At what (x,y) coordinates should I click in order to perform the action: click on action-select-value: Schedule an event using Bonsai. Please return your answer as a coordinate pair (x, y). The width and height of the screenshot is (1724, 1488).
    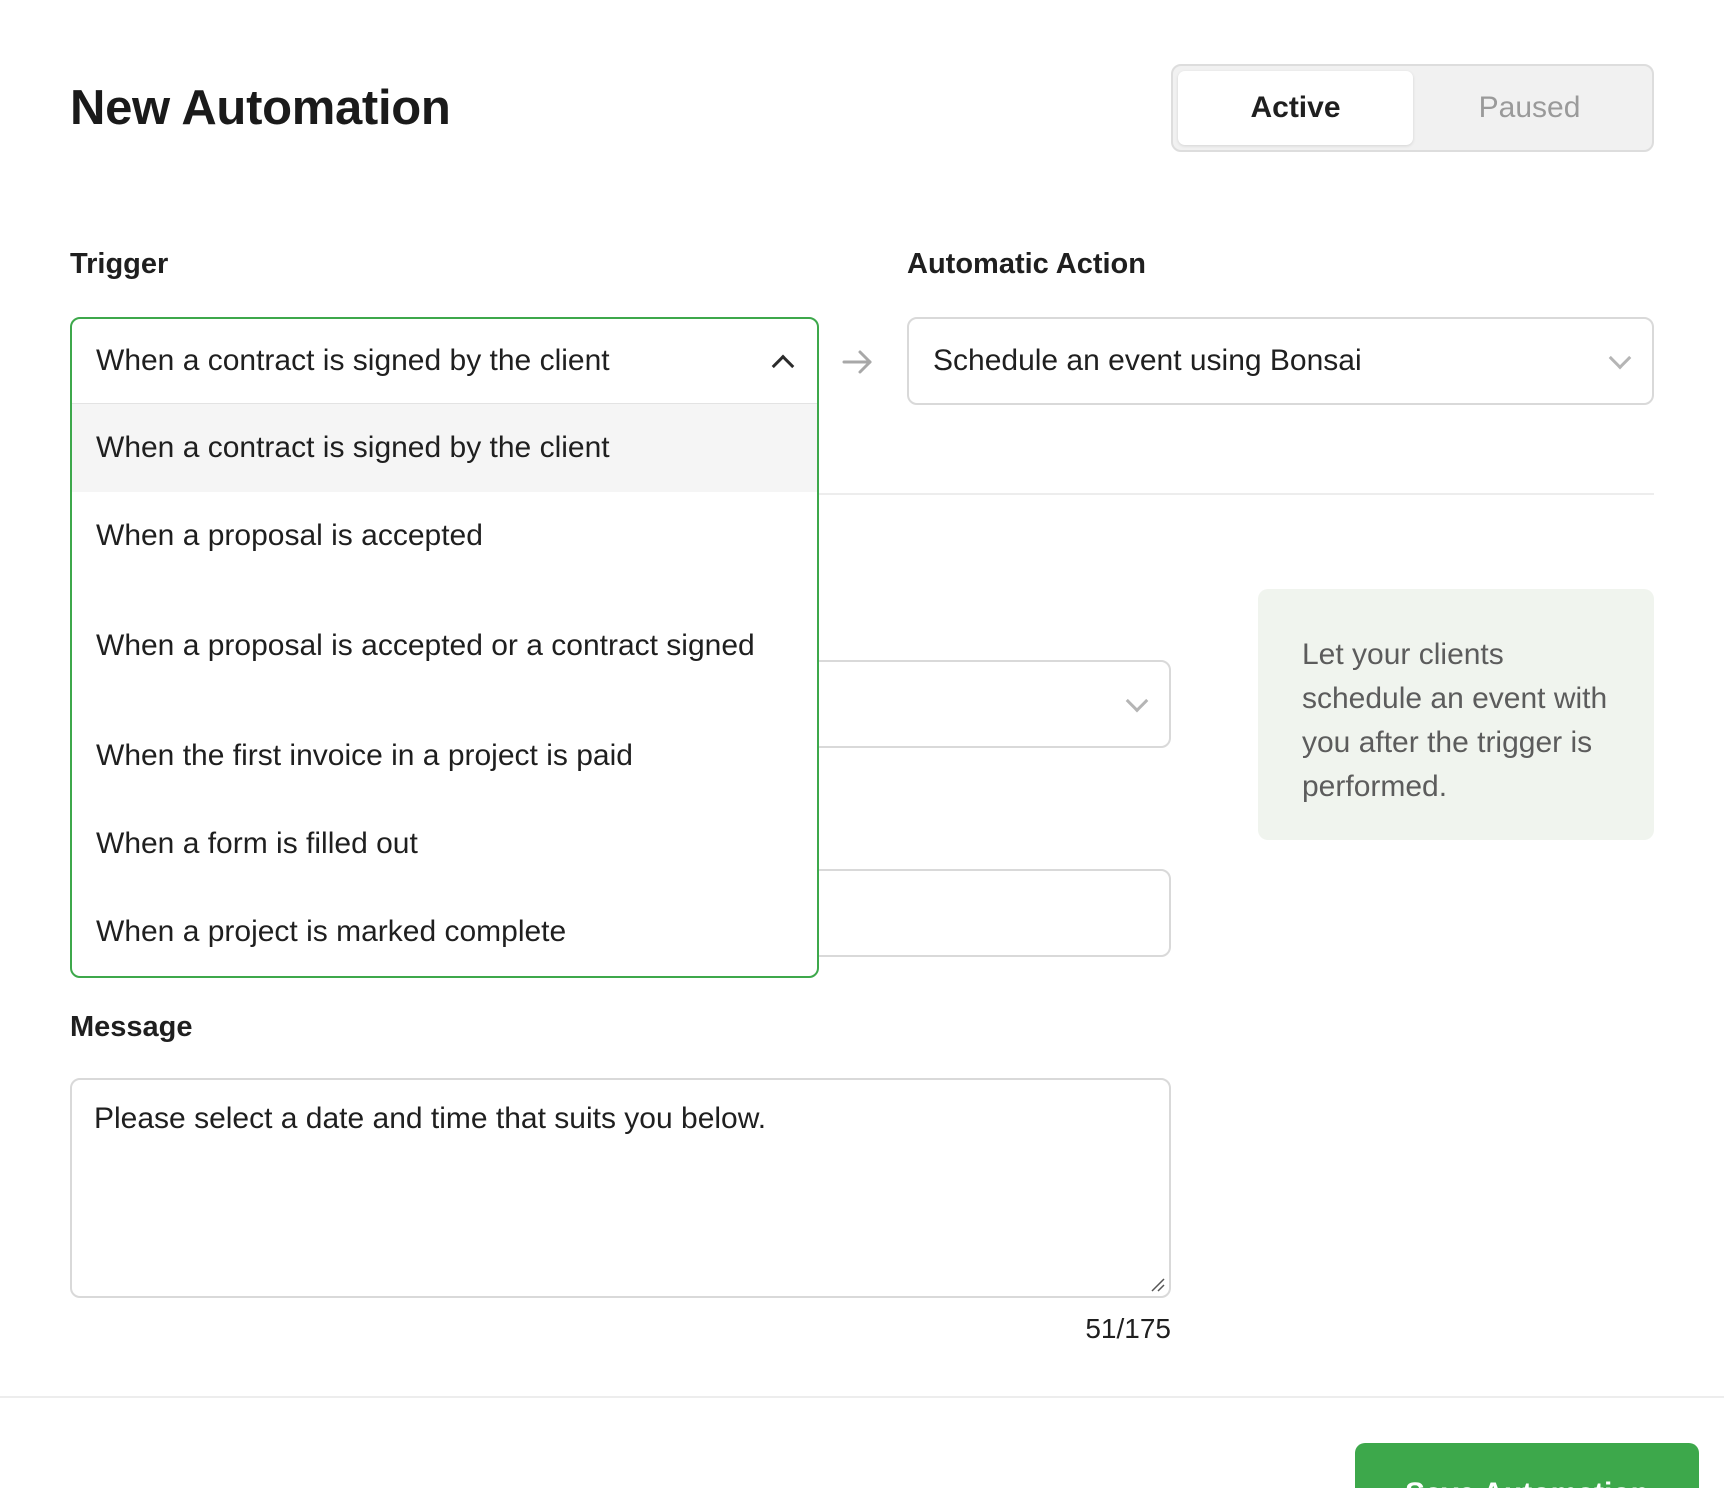
    Looking at the image, I should click on (1147, 360).